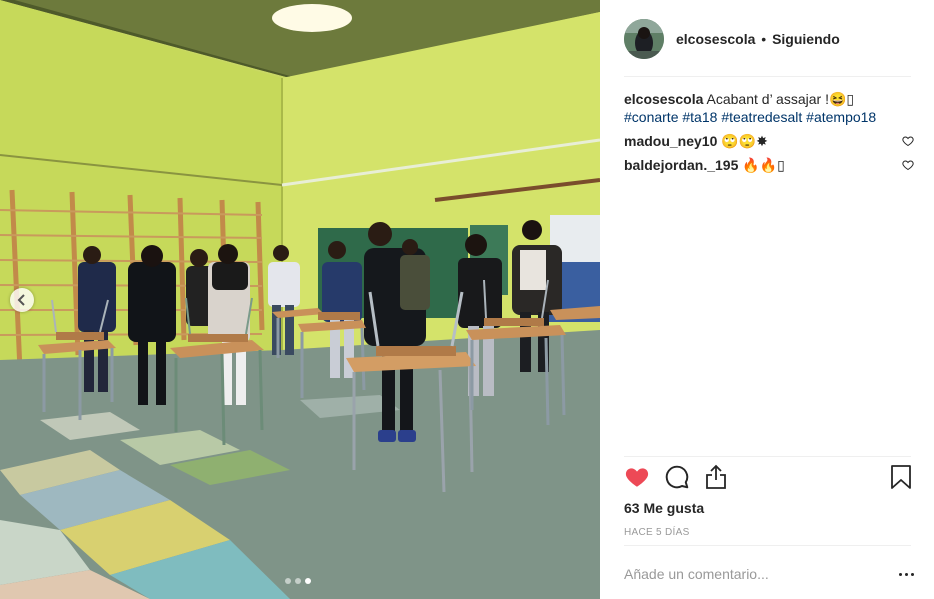 The image size is (934, 599). What do you see at coordinates (904, 574) in the screenshot?
I see `ellipsis-icon` at bounding box center [904, 574].